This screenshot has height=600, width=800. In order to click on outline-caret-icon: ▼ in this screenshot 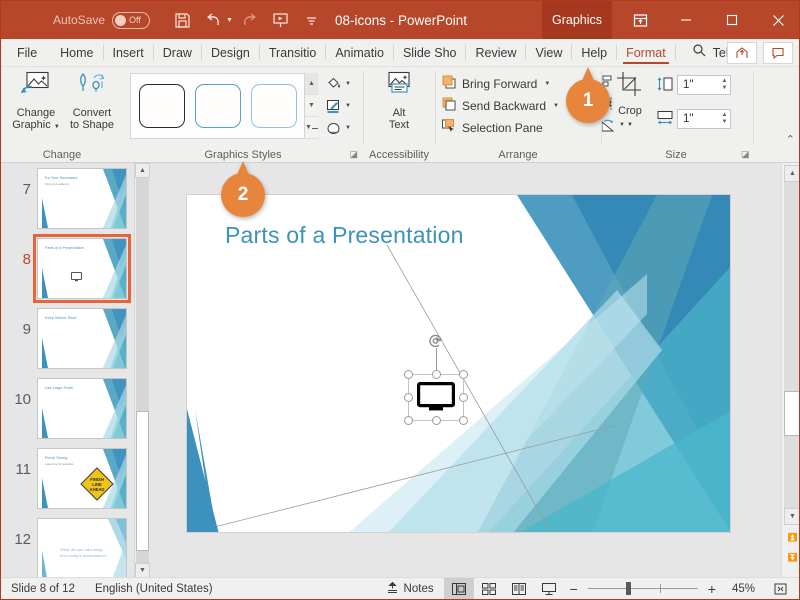, I will do `click(348, 106)`.